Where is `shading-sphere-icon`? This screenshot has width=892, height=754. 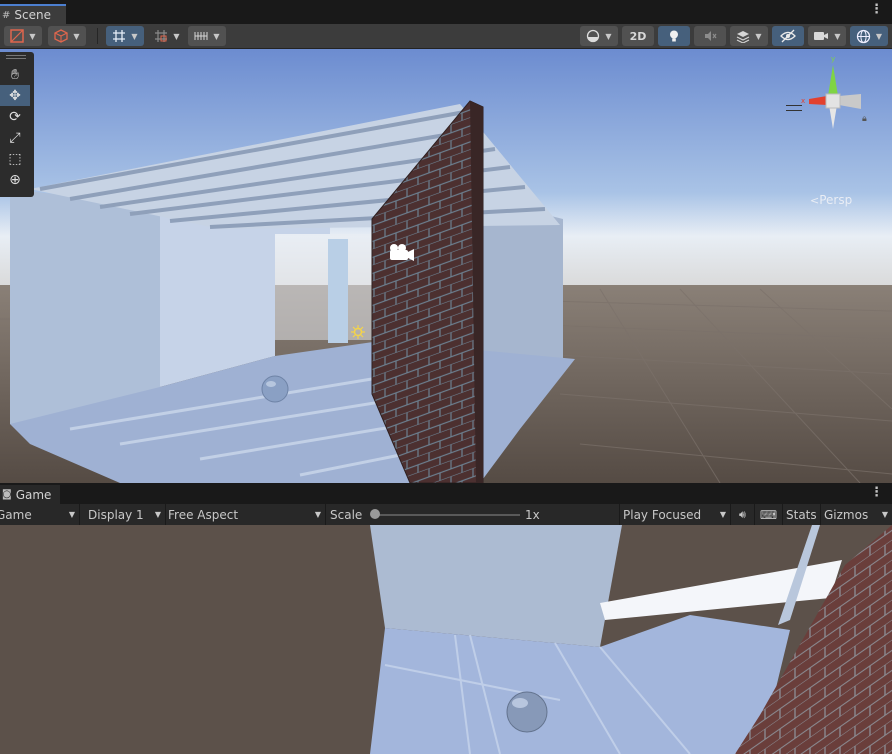 shading-sphere-icon is located at coordinates (593, 36).